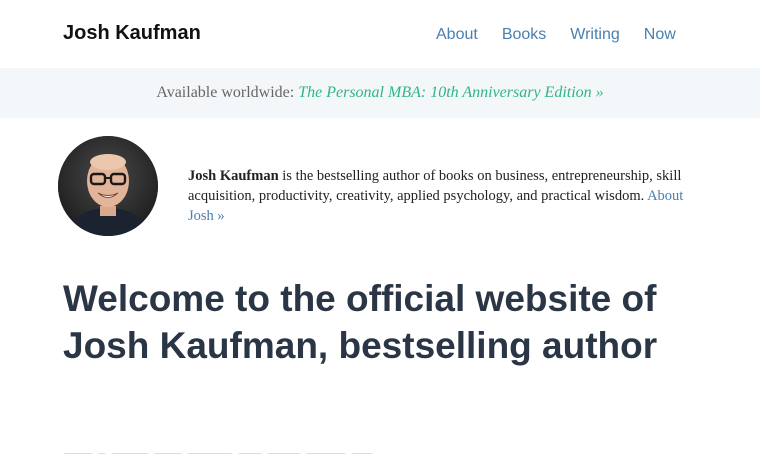  Describe the element at coordinates (660, 35) in the screenshot. I see `nav-link-now: Now` at that location.